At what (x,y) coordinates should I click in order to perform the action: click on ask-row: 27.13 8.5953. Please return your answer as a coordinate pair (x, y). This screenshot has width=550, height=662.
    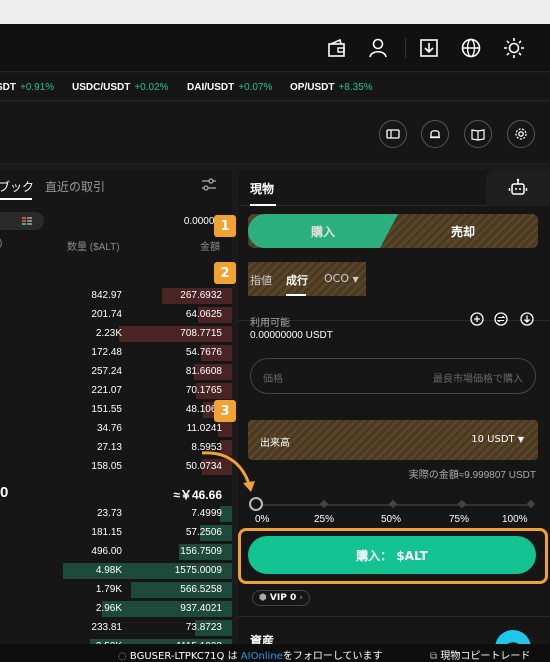
    Looking at the image, I should click on (116, 447).